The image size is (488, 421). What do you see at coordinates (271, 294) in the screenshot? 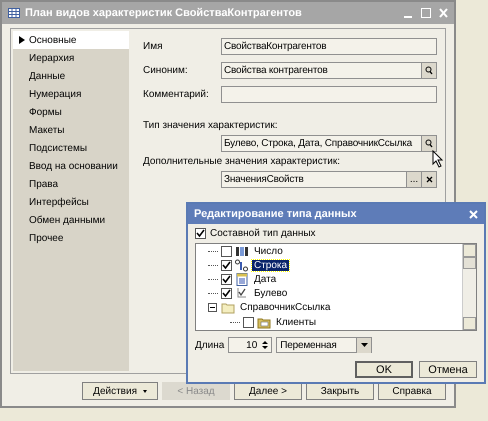
I see `tree-item: Булево` at bounding box center [271, 294].